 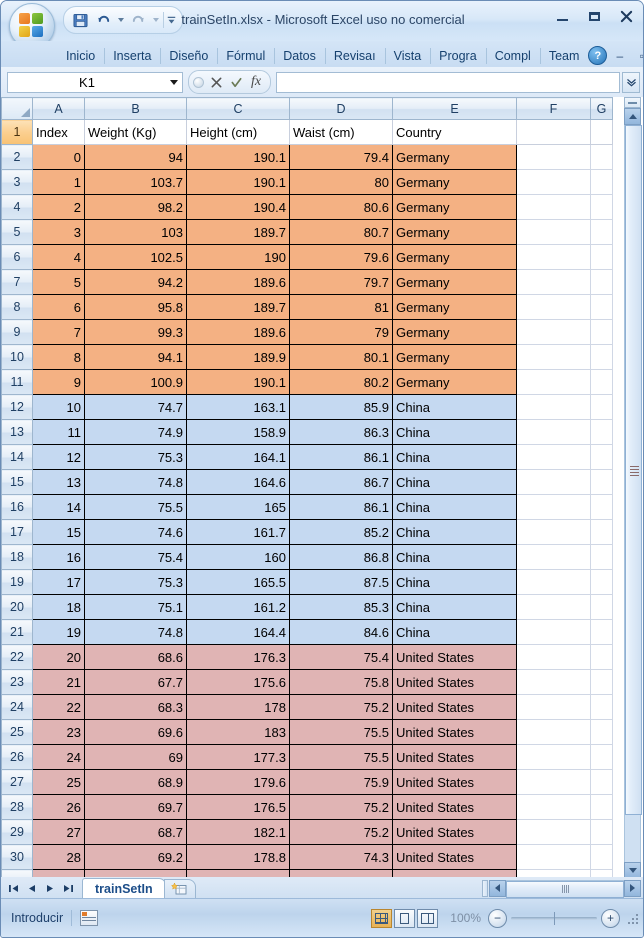 What do you see at coordinates (454, 307) in the screenshot?
I see `cell-E8: Germany` at bounding box center [454, 307].